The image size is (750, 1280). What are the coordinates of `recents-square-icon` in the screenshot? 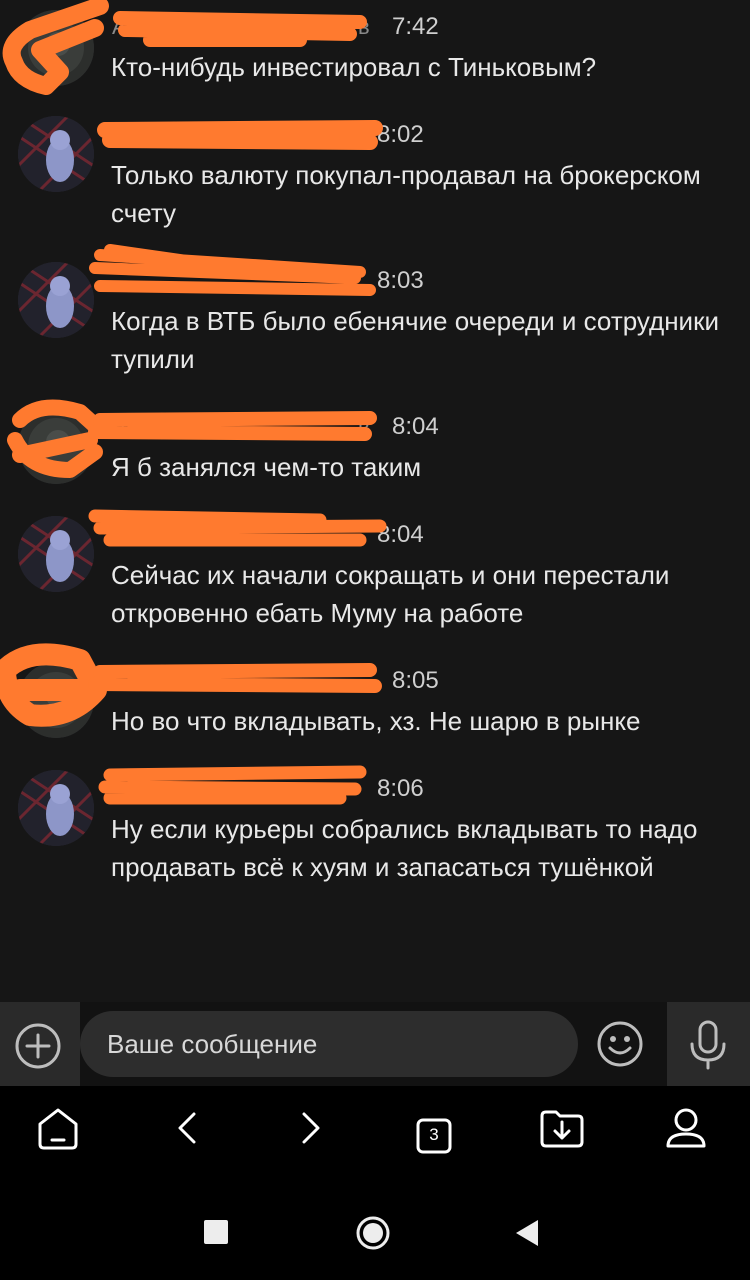 It's located at (216, 1232).